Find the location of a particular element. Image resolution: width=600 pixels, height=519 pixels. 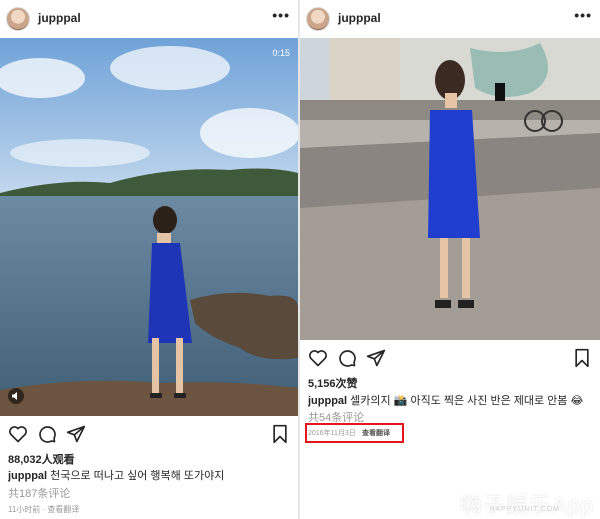

caption: jupppal 셀카의지 📸 아직도 찍은 사진 반은 제대로 안봄 😂 is located at coordinates (451, 400).